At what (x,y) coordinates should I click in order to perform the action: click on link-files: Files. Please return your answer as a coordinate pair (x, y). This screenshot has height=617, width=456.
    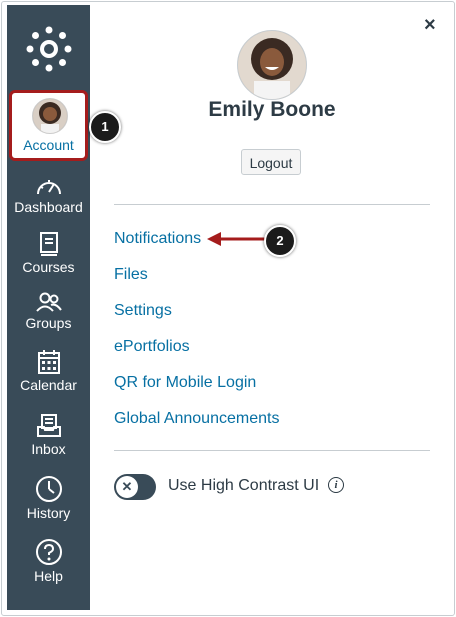
    Looking at the image, I should click on (131, 275).